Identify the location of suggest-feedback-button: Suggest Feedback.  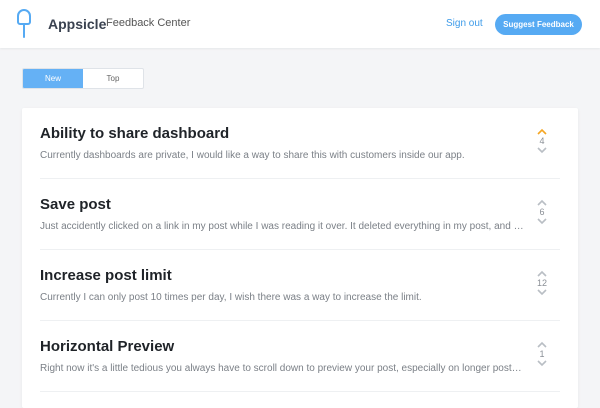
(538, 24).